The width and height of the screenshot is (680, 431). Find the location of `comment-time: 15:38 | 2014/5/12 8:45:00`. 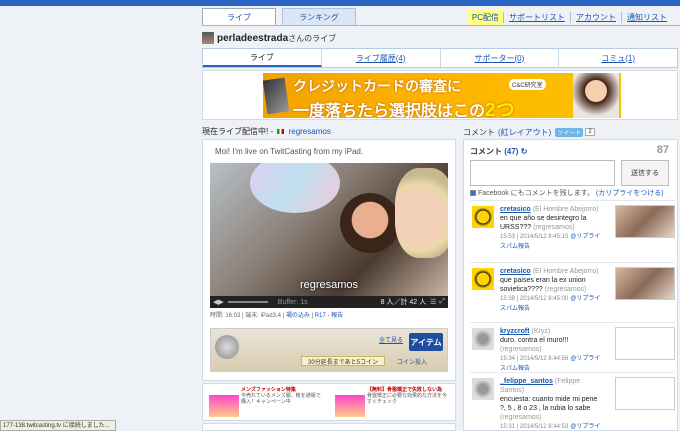

comment-time: 15:38 | 2014/5/12 8:45:00 is located at coordinates (534, 299).